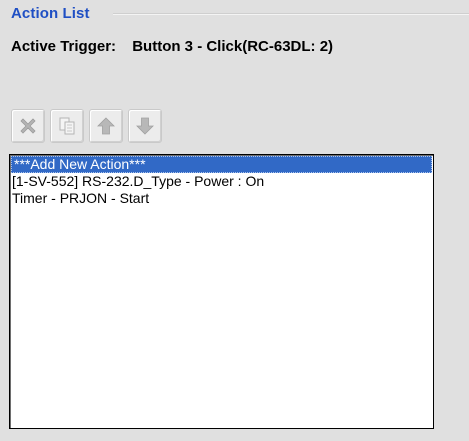 The height and width of the screenshot is (441, 469). What do you see at coordinates (86, 126) in the screenshot?
I see `action-toolbar` at bounding box center [86, 126].